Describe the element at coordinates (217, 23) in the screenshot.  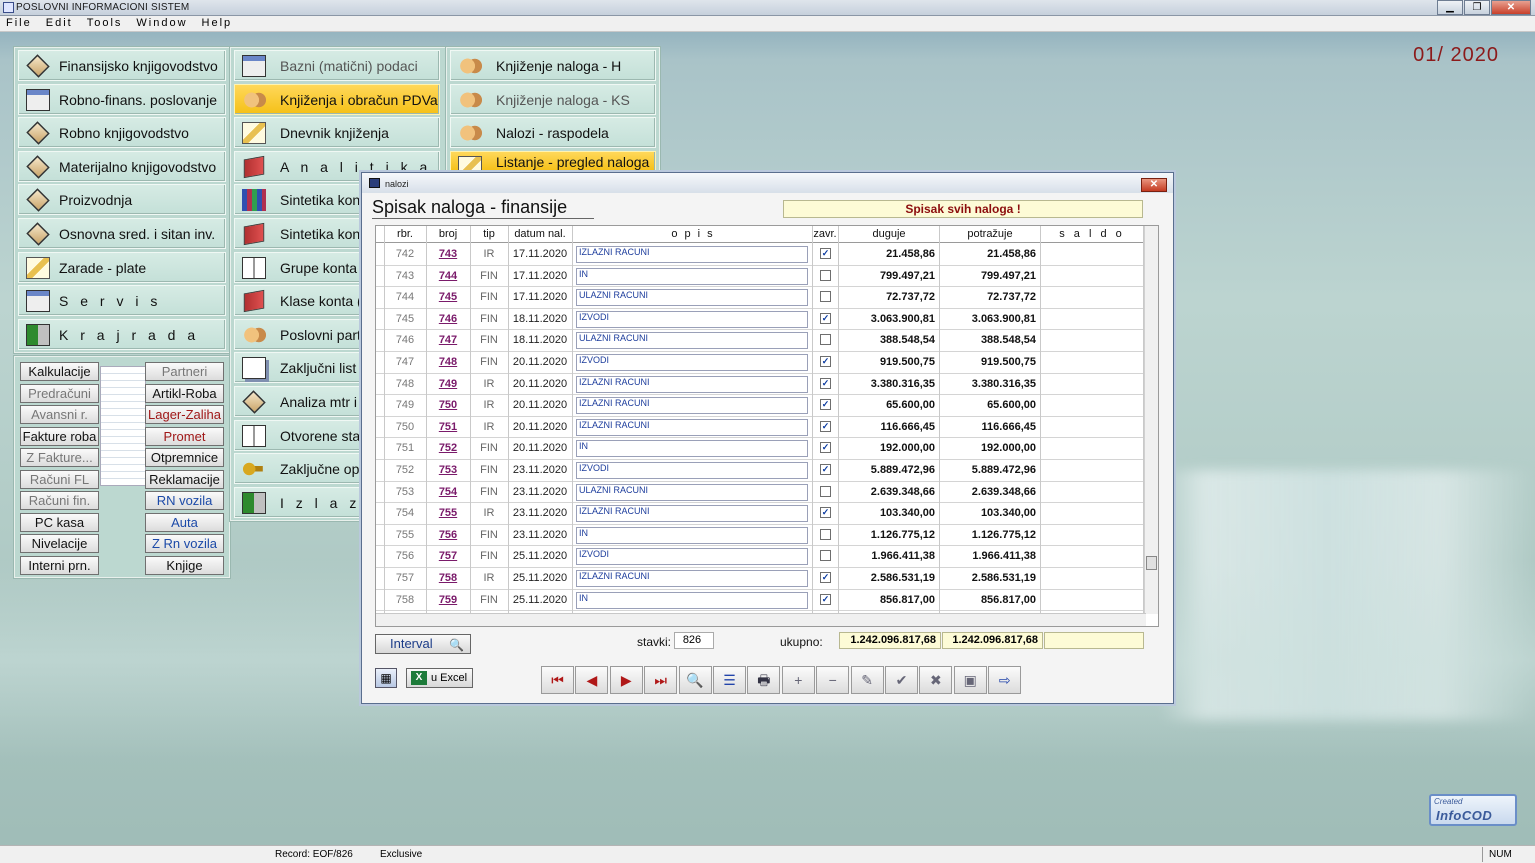
I see `menu-help: Help` at that location.